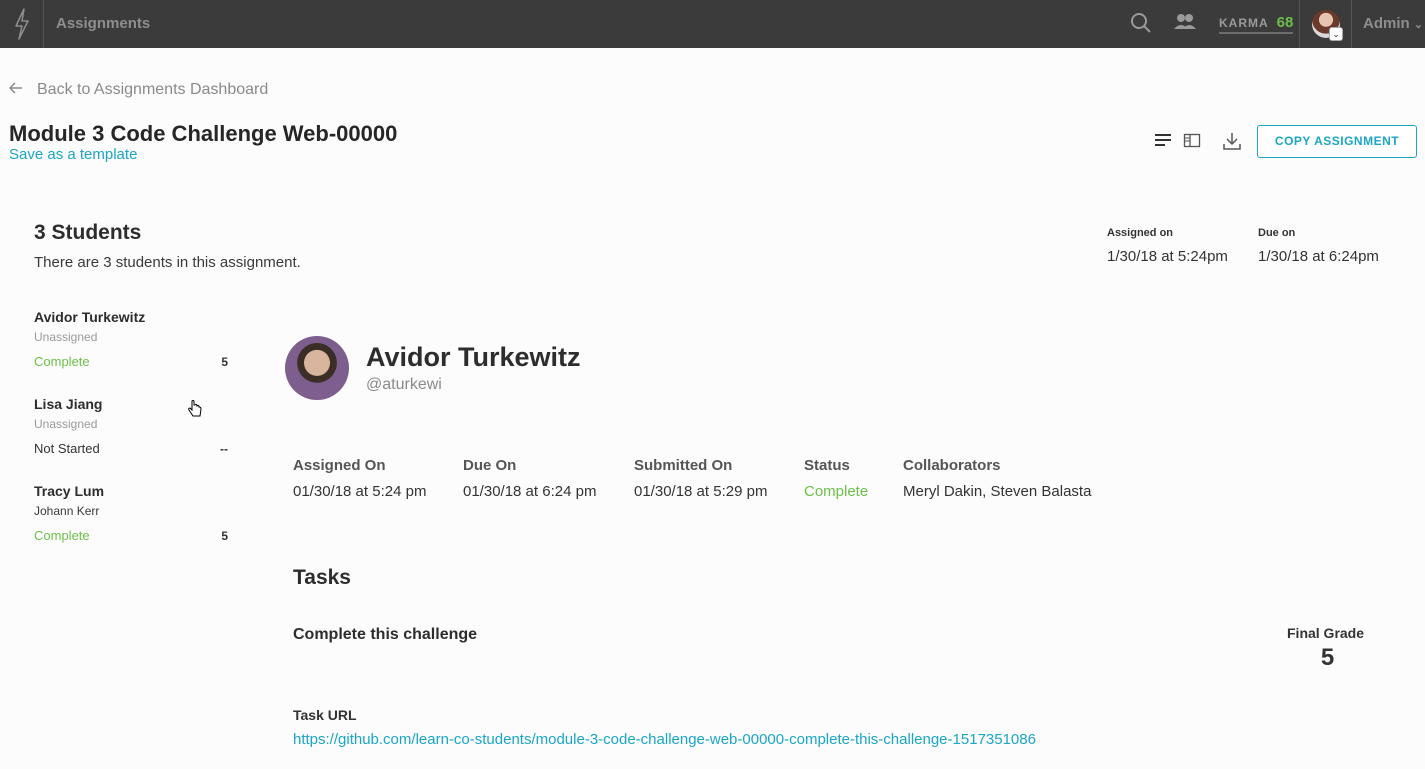 The image size is (1425, 769). What do you see at coordinates (701, 491) in the screenshot?
I see `submitted-on-column-value: 01/30/18 at 5:29 pm` at bounding box center [701, 491].